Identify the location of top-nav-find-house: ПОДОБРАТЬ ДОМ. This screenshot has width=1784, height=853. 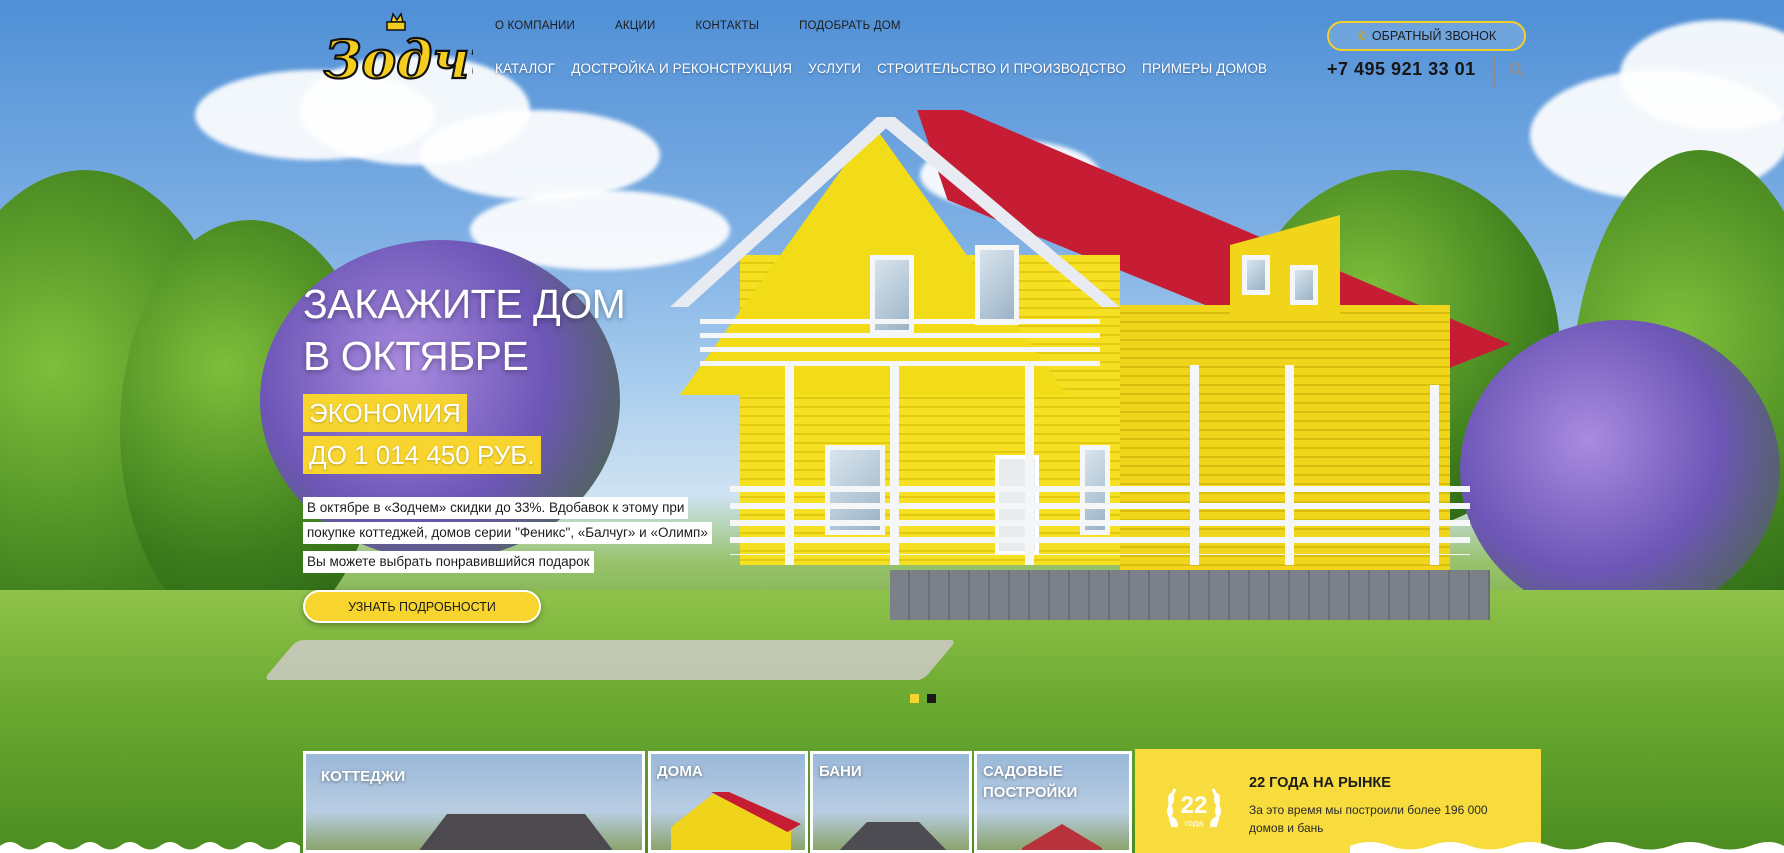
(850, 26).